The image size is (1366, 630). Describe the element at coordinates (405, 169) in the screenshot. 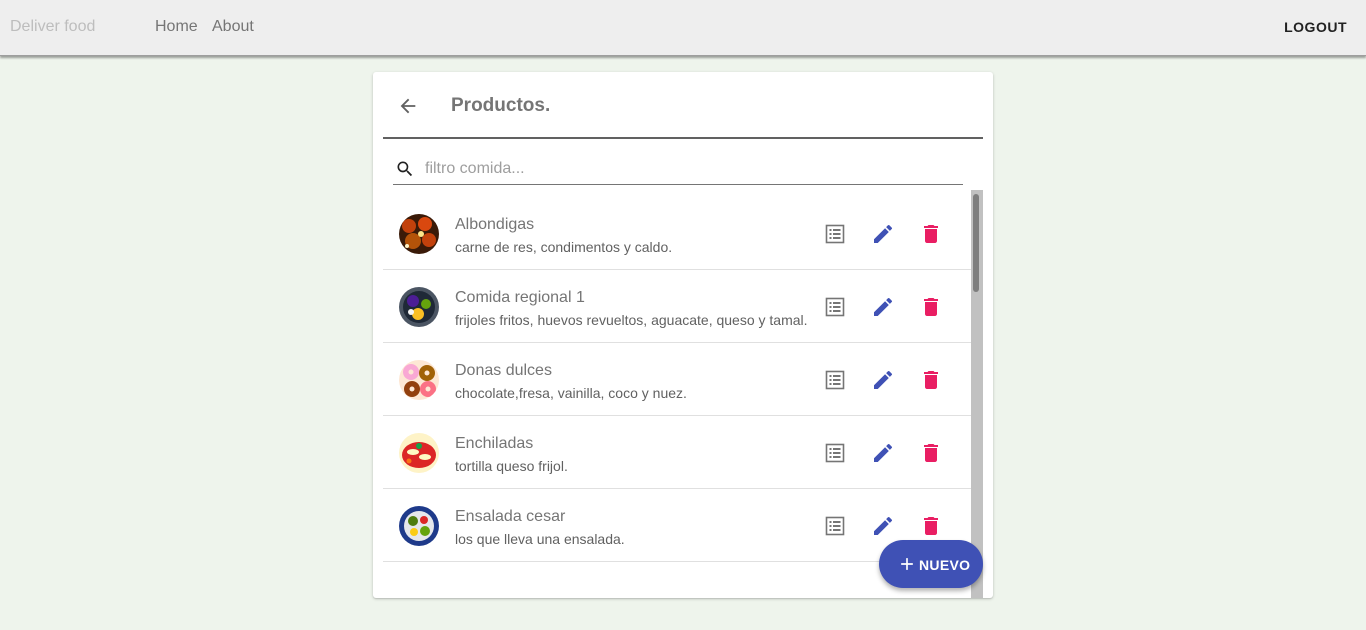

I see `search-icon` at that location.